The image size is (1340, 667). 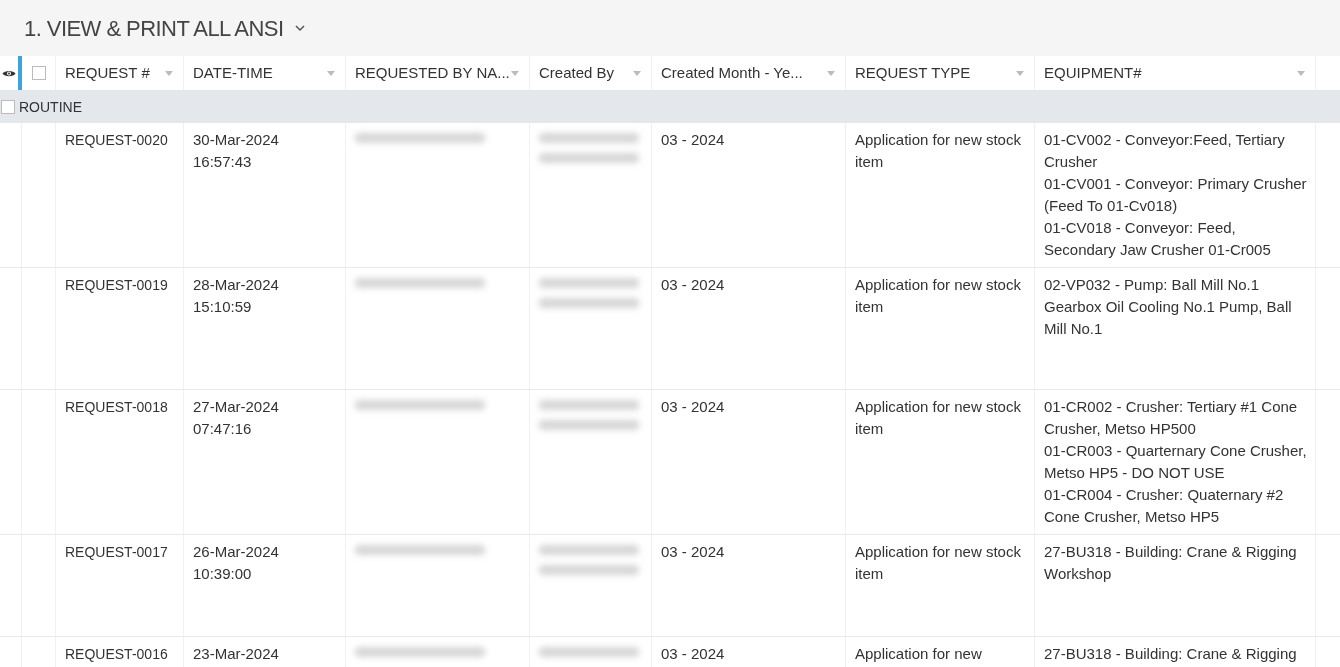 What do you see at coordinates (670, 107) in the screenshot?
I see `group-row: ROUTINE` at bounding box center [670, 107].